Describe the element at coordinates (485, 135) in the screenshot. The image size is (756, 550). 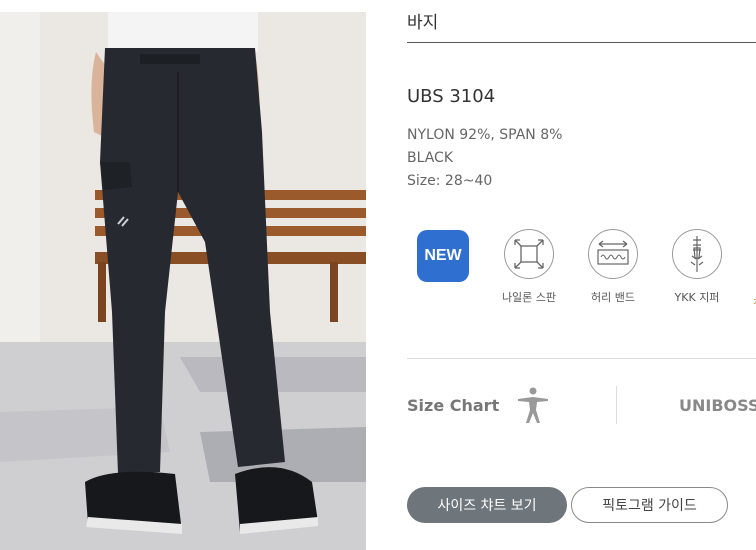
I see `product-material: NYLON 92%, SPAN 8%` at that location.